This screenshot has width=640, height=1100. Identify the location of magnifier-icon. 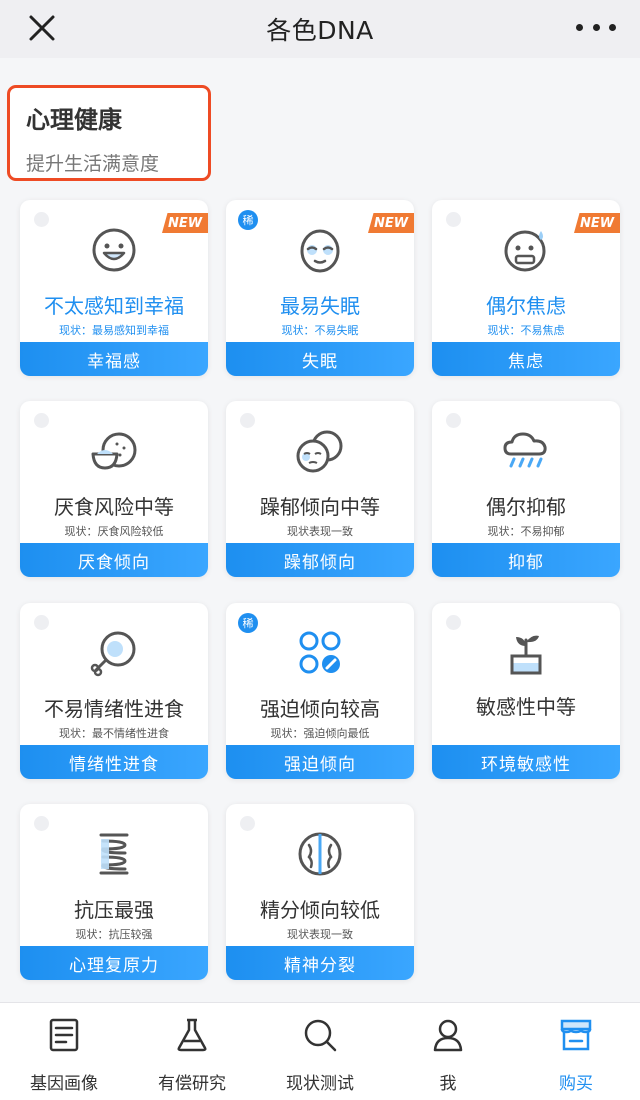
(320, 1035).